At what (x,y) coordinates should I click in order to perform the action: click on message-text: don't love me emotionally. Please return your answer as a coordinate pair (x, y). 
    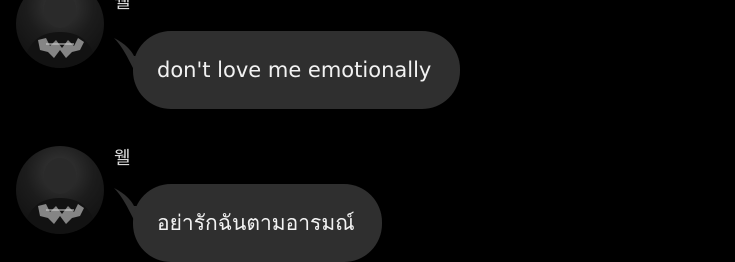
    Looking at the image, I should click on (294, 70).